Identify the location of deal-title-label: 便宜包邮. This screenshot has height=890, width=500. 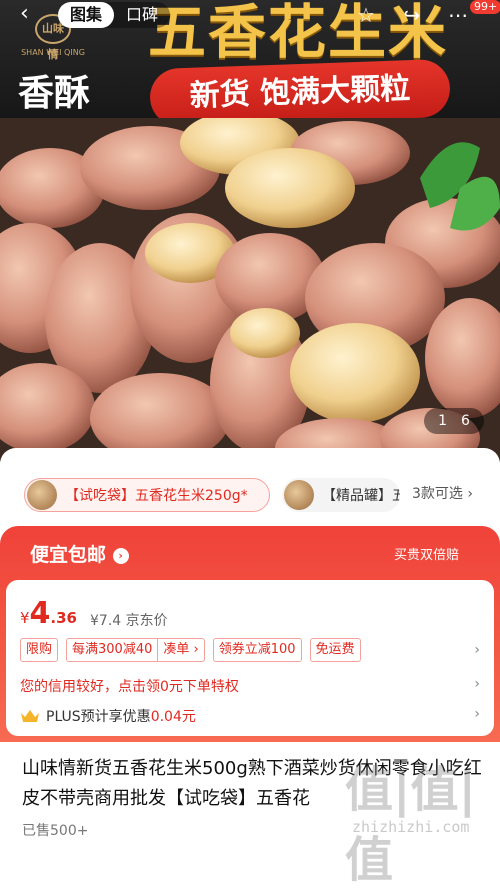
(68, 555).